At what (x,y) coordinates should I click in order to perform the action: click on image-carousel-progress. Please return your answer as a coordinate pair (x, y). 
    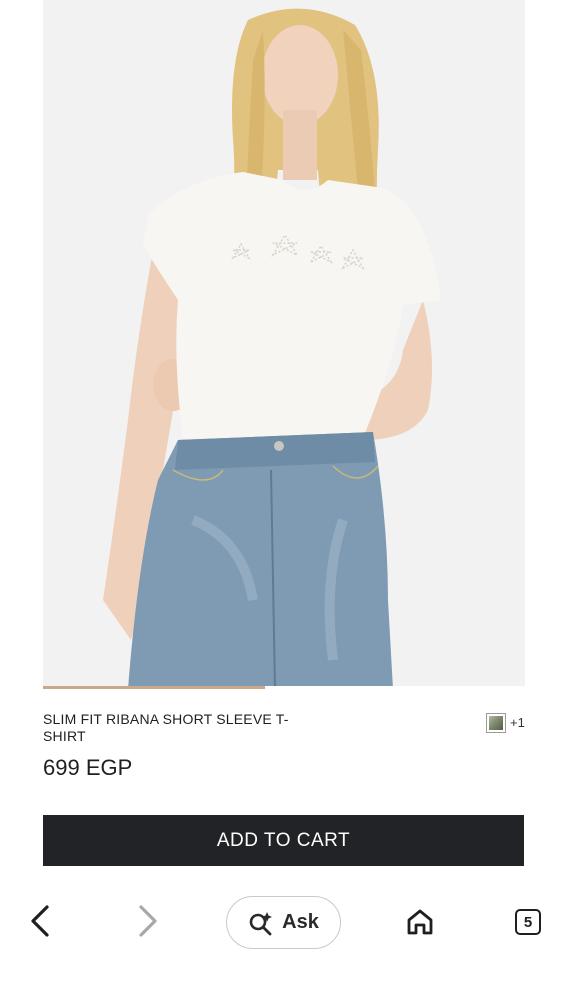
    Looking at the image, I should click on (284, 687).